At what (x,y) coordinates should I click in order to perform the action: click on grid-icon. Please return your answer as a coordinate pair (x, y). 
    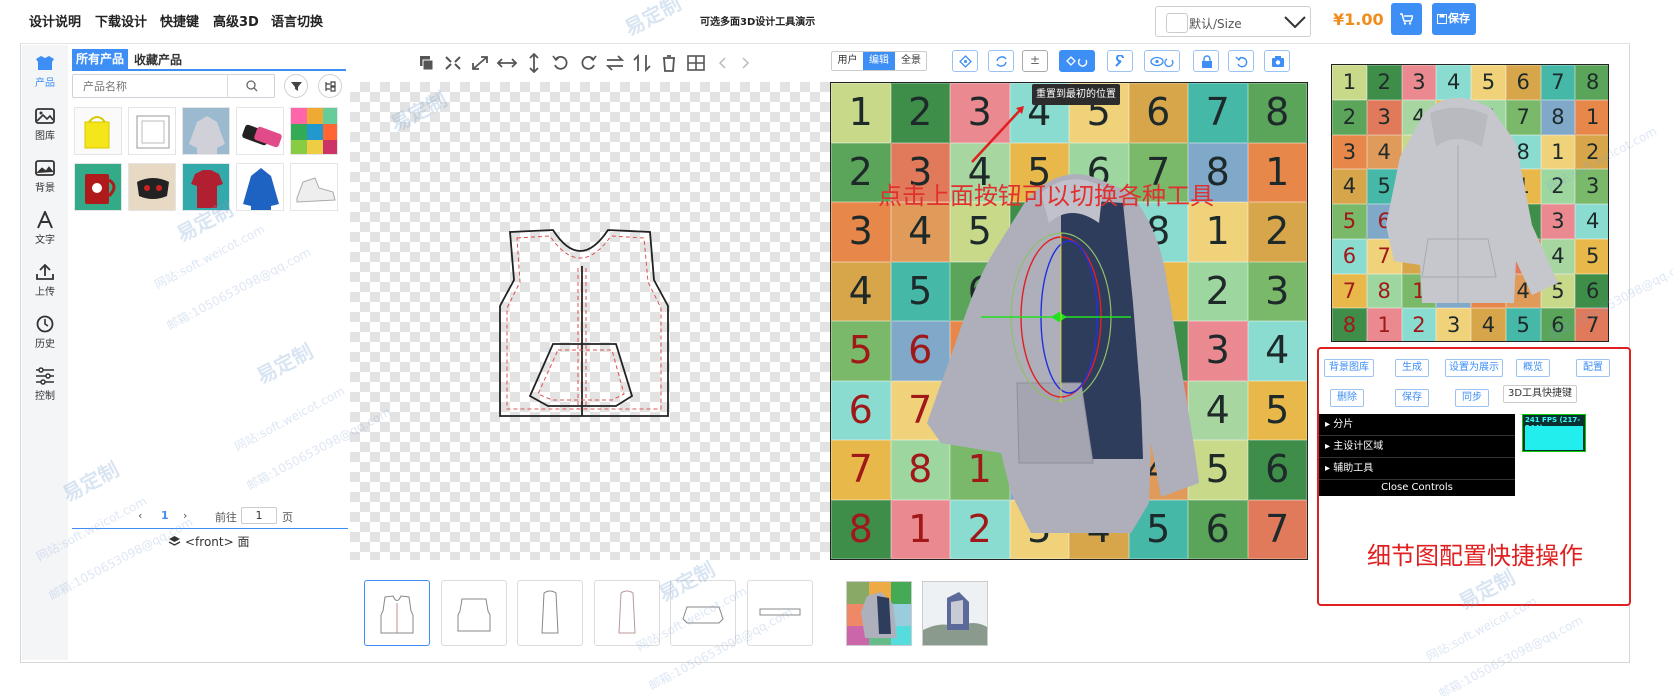
    Looking at the image, I should click on (696, 63).